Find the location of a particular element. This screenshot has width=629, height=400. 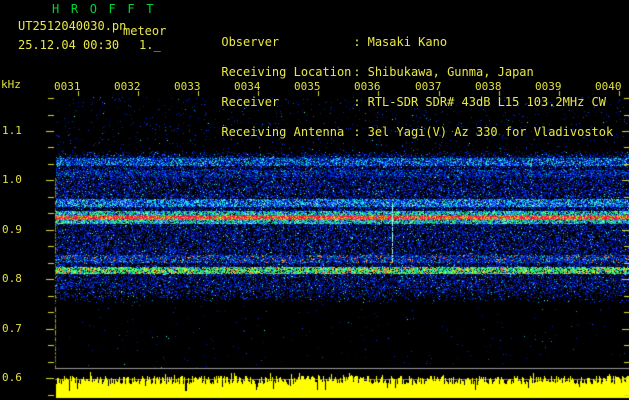

time-label-0040: 0040 is located at coordinates (608, 86).